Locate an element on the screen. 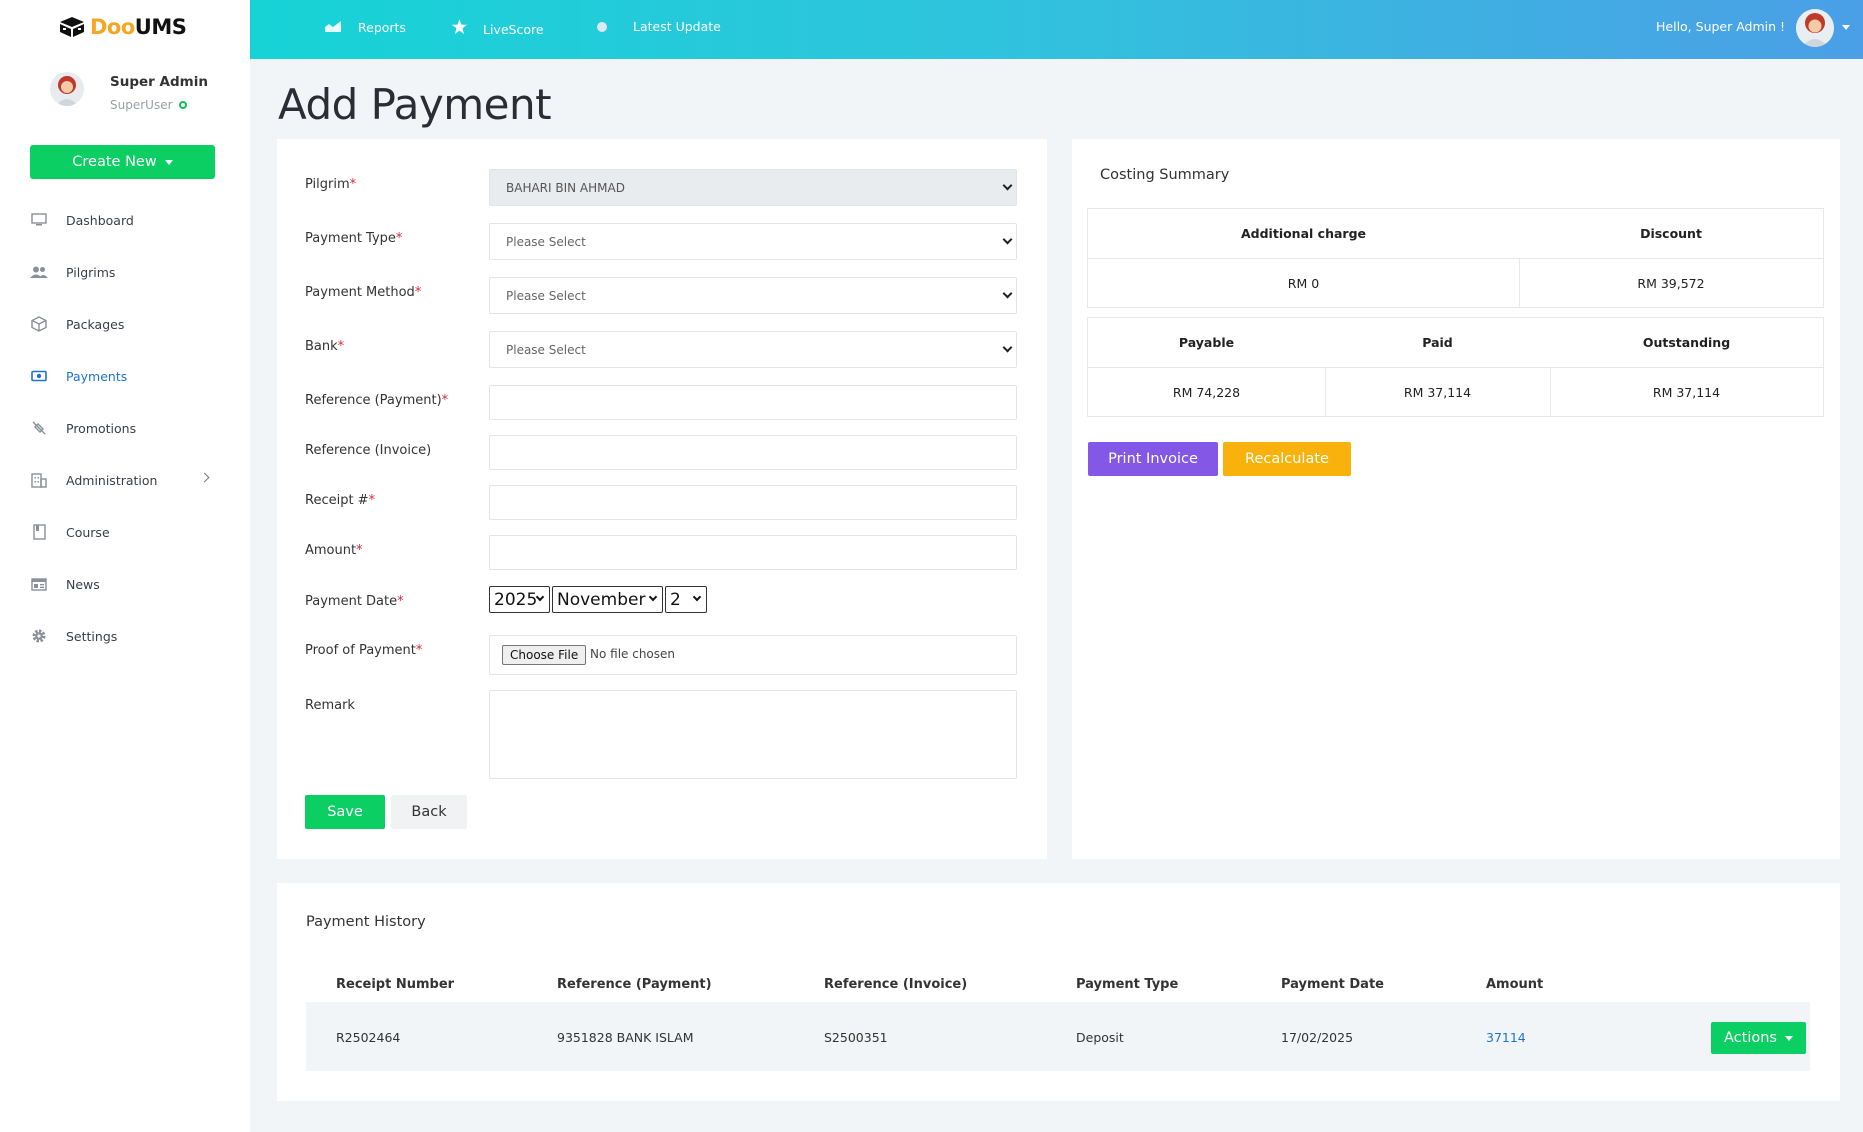 The width and height of the screenshot is (1863, 1132). column-header: Amount is located at coordinates (1514, 984).